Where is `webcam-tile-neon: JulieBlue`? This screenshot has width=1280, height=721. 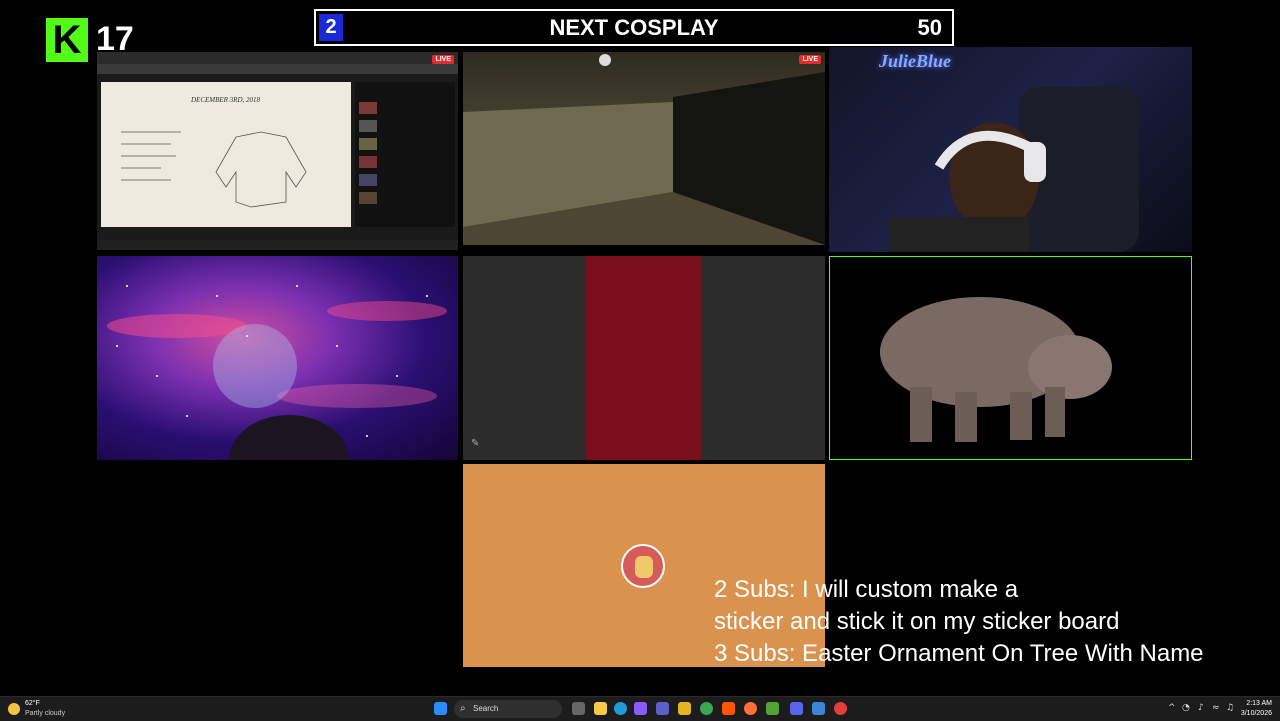
webcam-tile-neon: JulieBlue is located at coordinates (1010, 149).